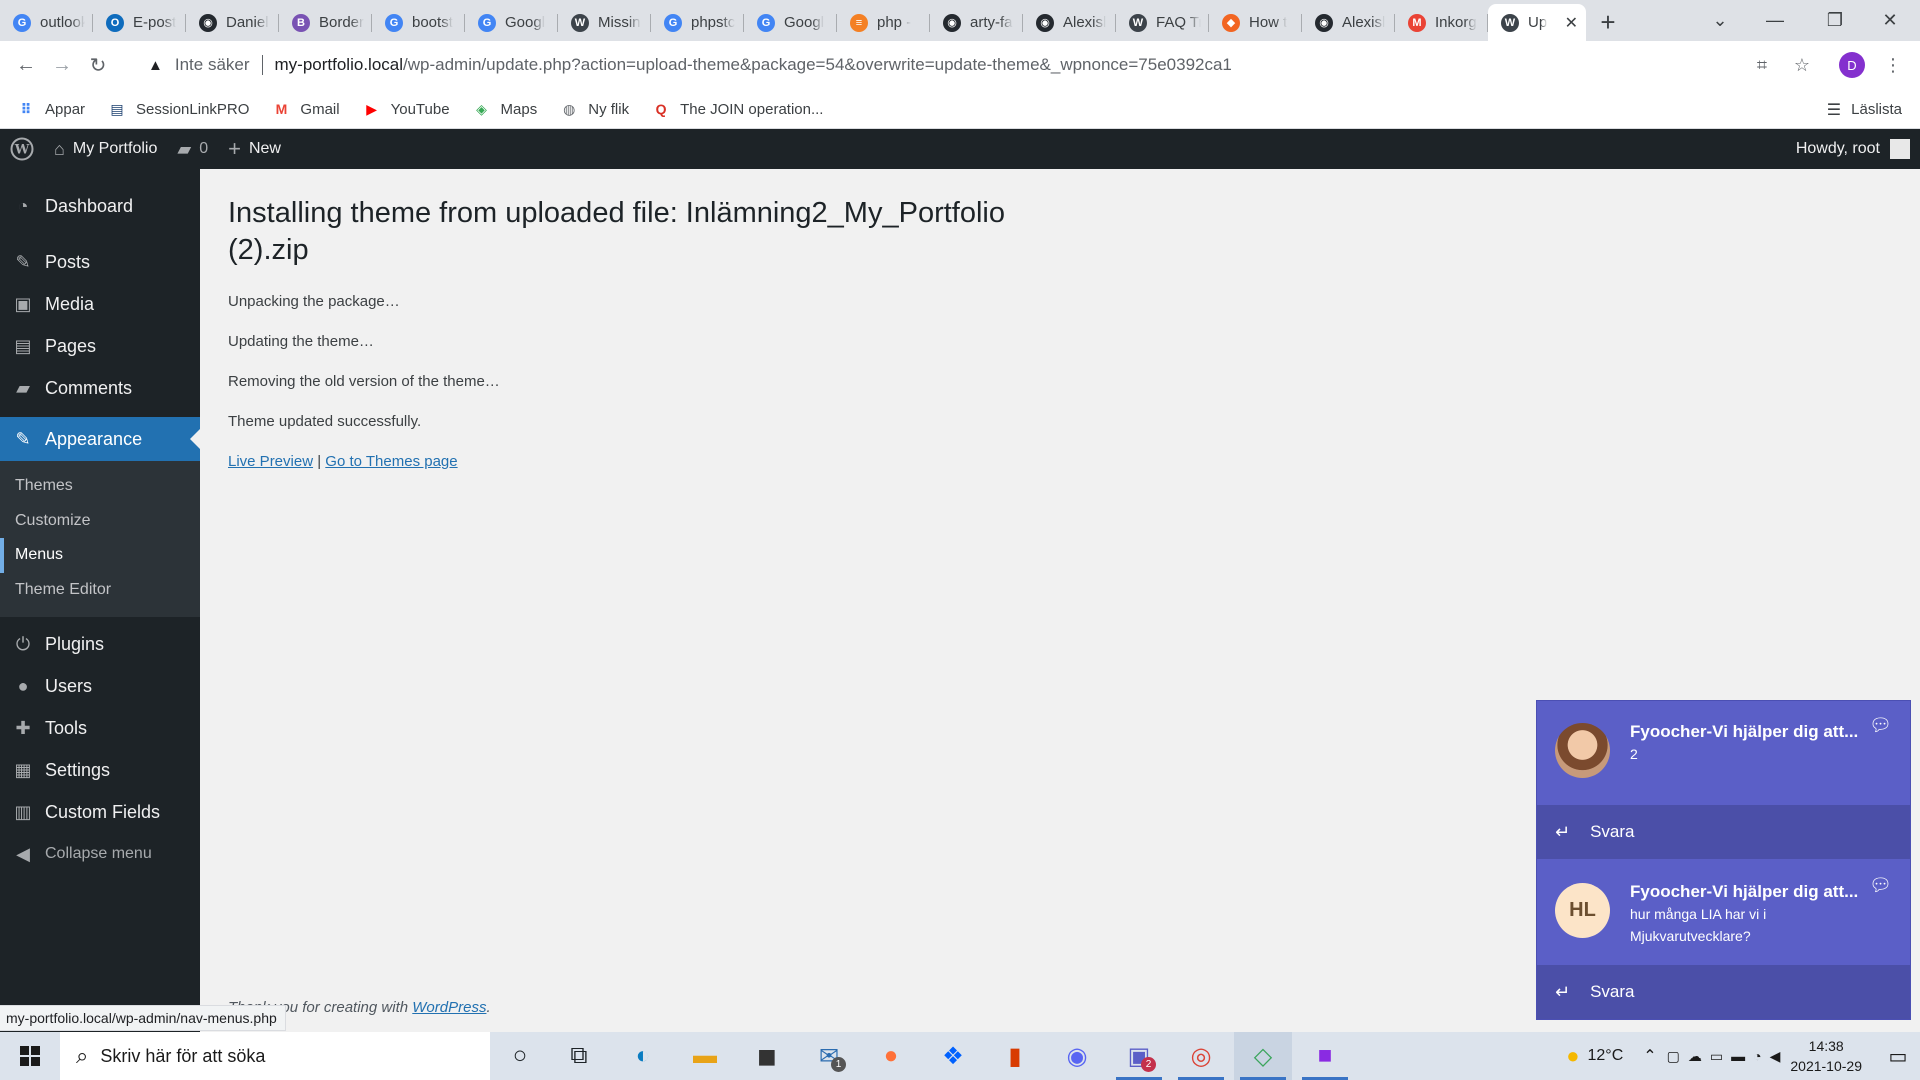  What do you see at coordinates (1695, 1056) in the screenshot?
I see `onedrive-icon: ☁` at bounding box center [1695, 1056].